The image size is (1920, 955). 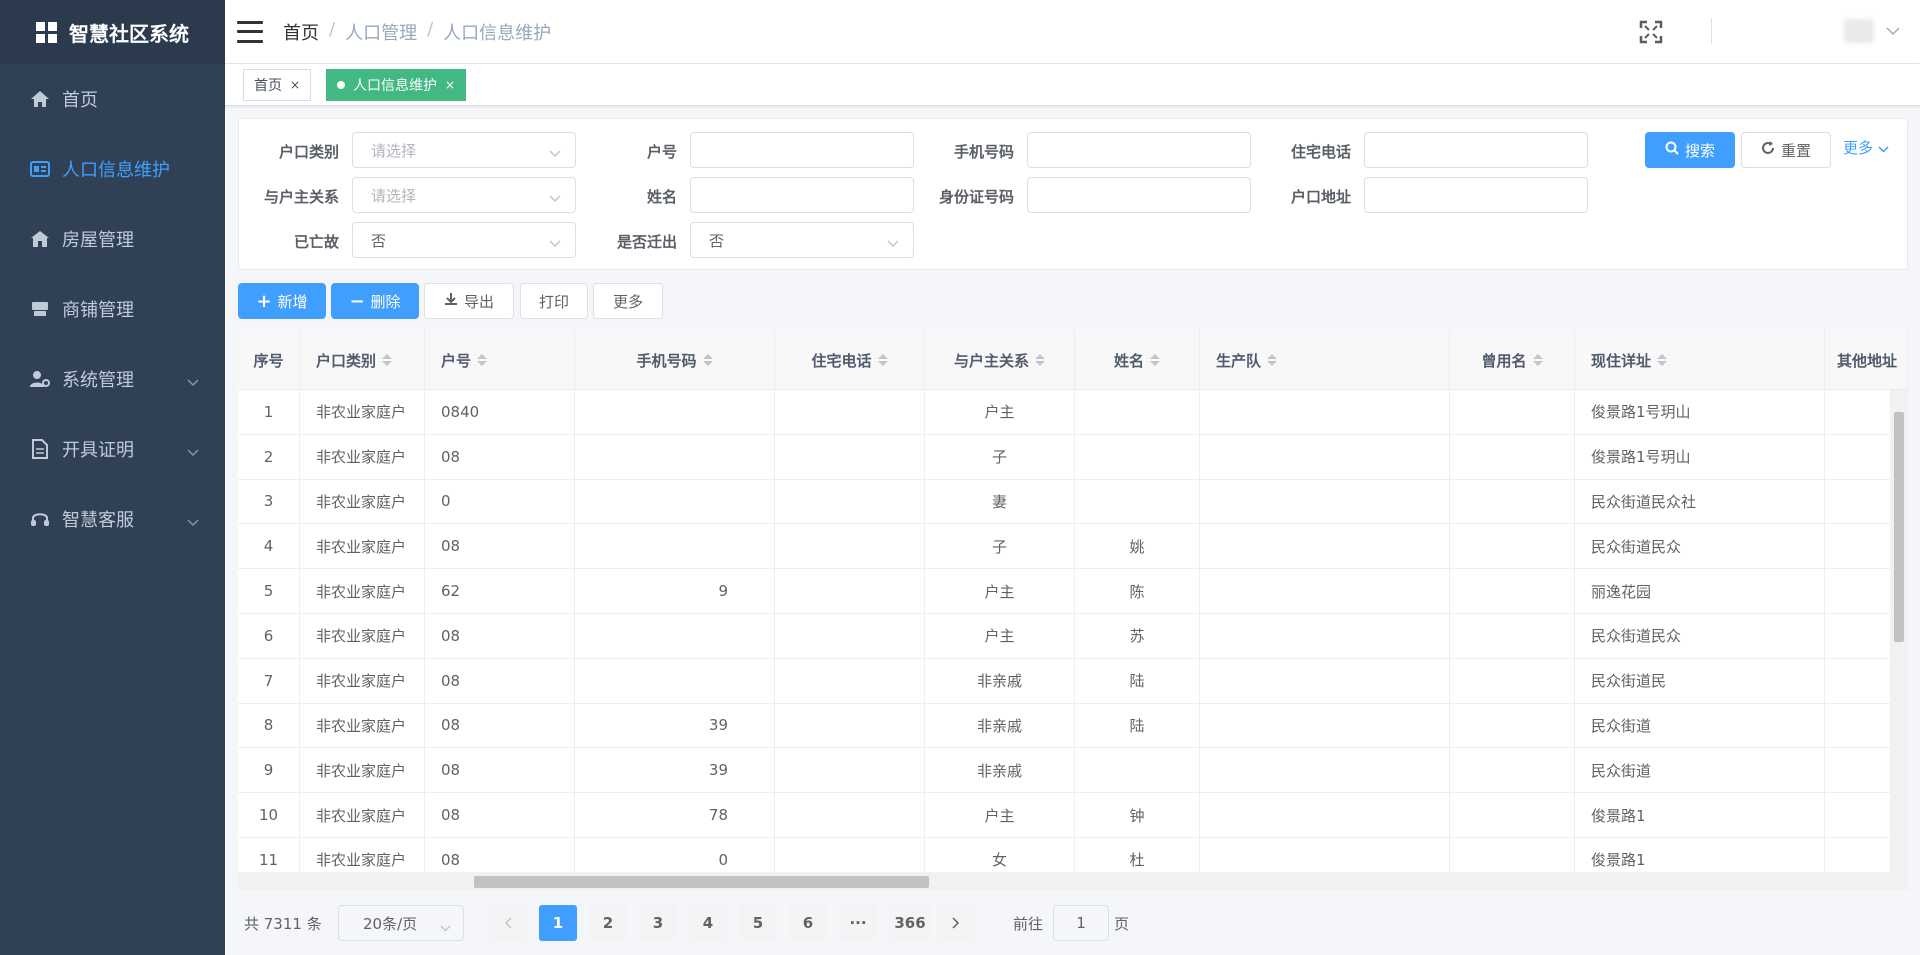 What do you see at coordinates (1137, 360) in the screenshot?
I see `col-header-name: 姓名` at bounding box center [1137, 360].